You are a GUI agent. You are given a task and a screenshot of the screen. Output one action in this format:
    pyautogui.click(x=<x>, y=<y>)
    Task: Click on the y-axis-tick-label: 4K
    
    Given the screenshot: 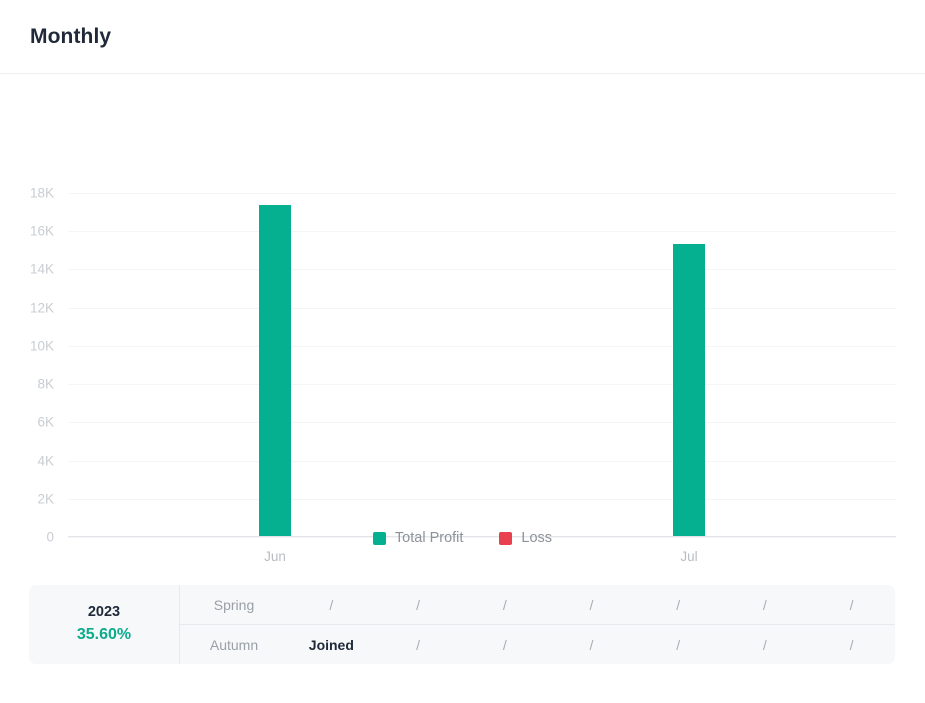 What is the action you would take?
    pyautogui.click(x=45, y=461)
    